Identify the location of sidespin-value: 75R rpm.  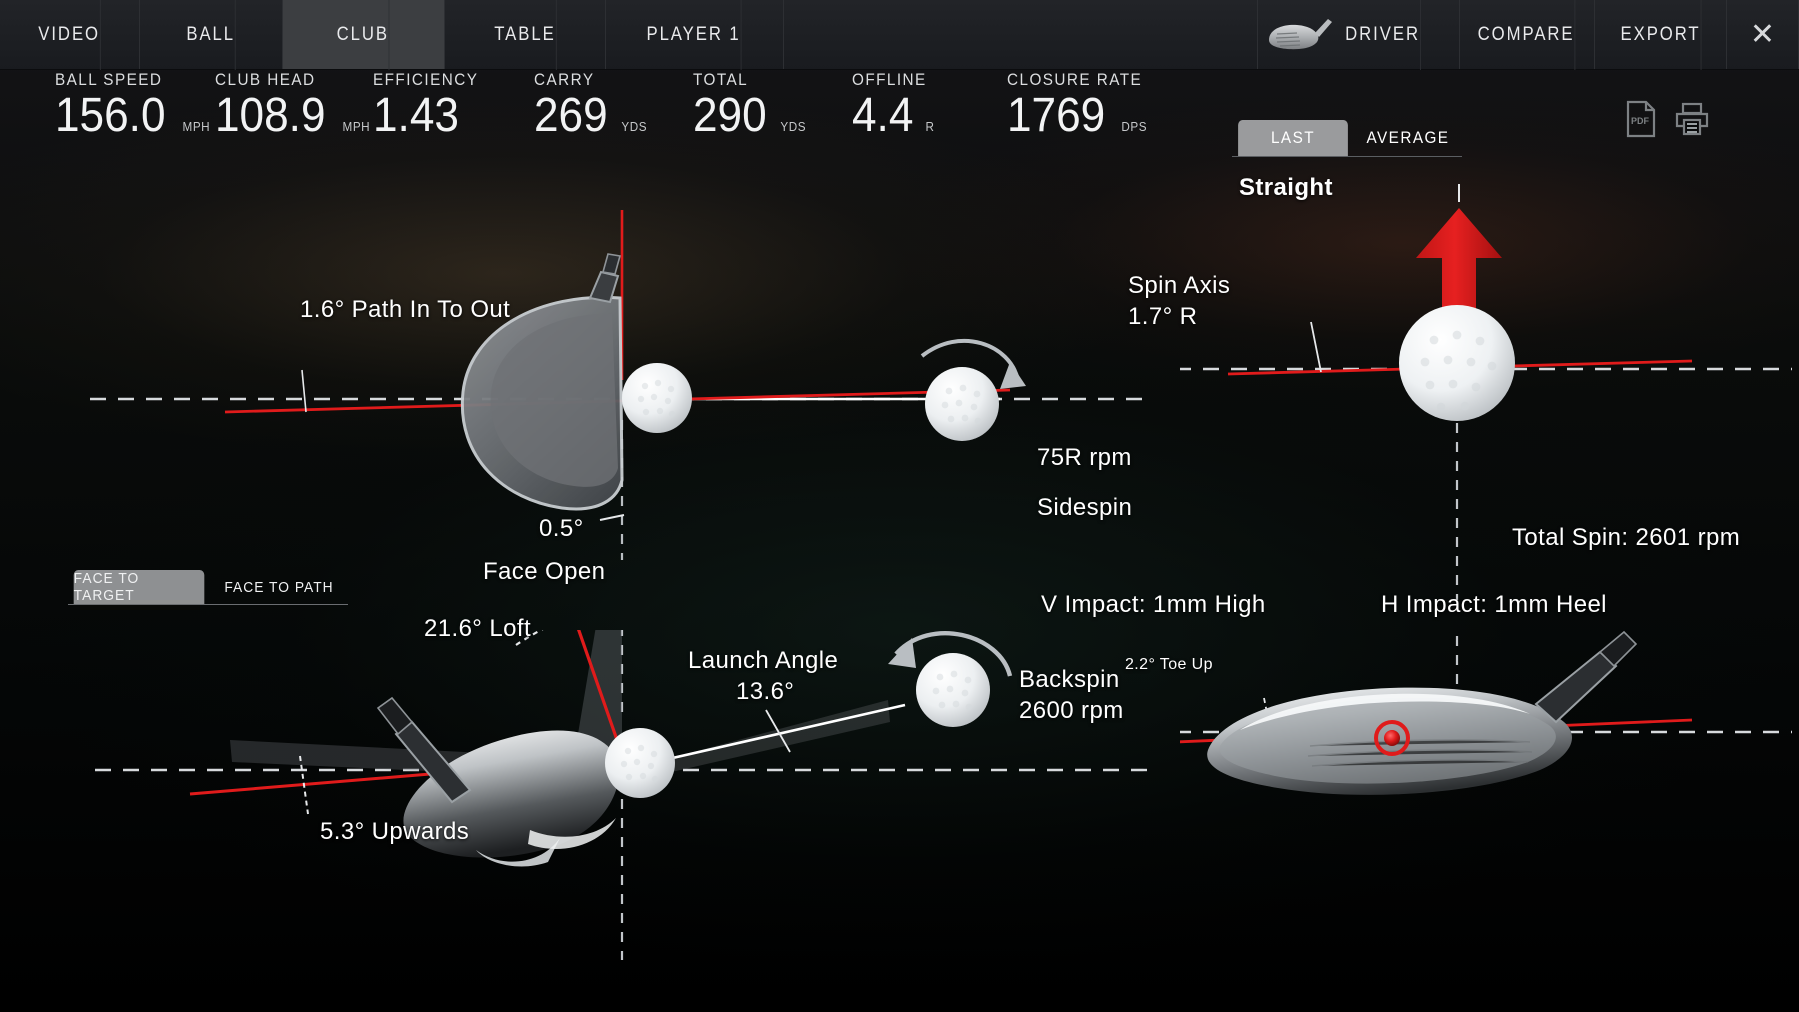
(1084, 457).